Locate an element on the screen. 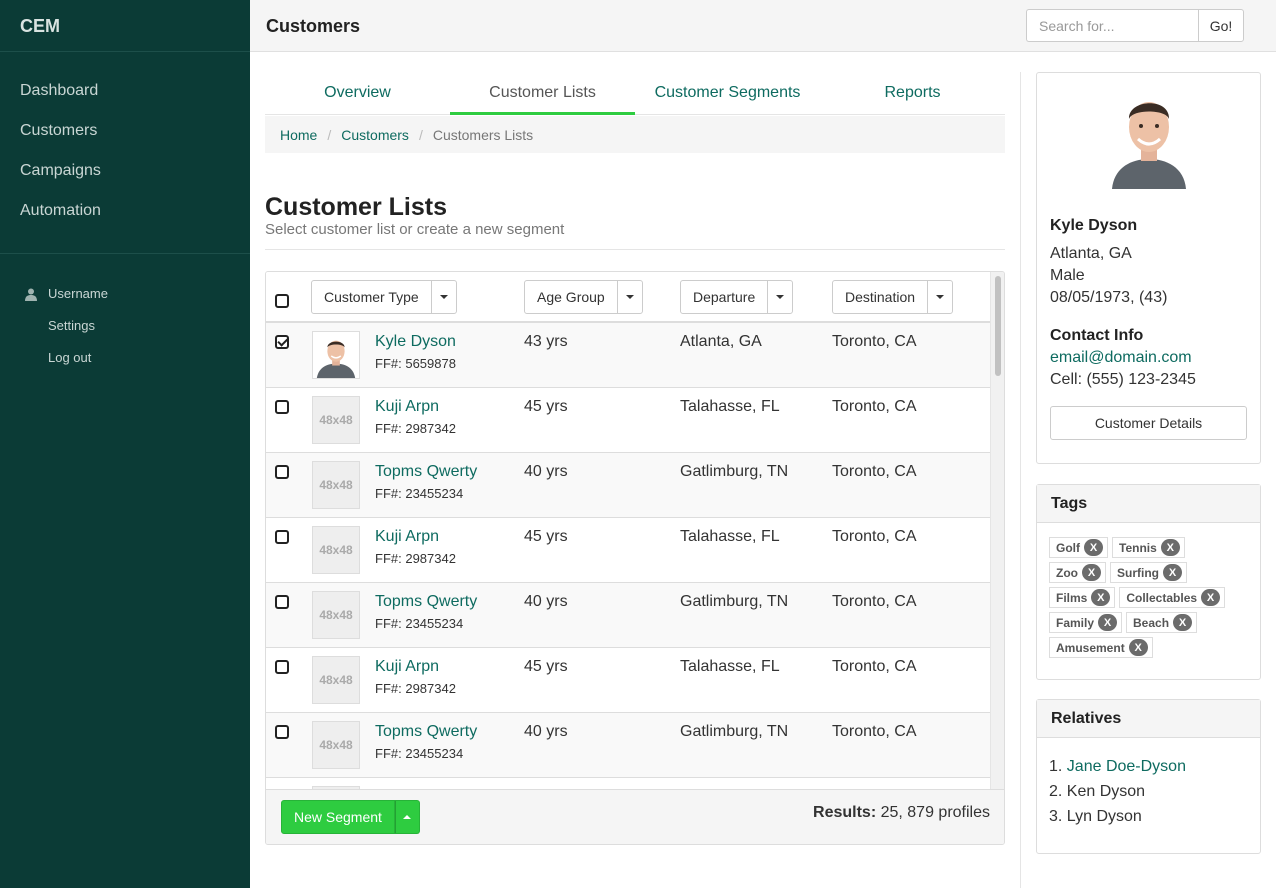 This screenshot has width=1276, height=888. sidebar-item-automation: Automation is located at coordinates (125, 211).